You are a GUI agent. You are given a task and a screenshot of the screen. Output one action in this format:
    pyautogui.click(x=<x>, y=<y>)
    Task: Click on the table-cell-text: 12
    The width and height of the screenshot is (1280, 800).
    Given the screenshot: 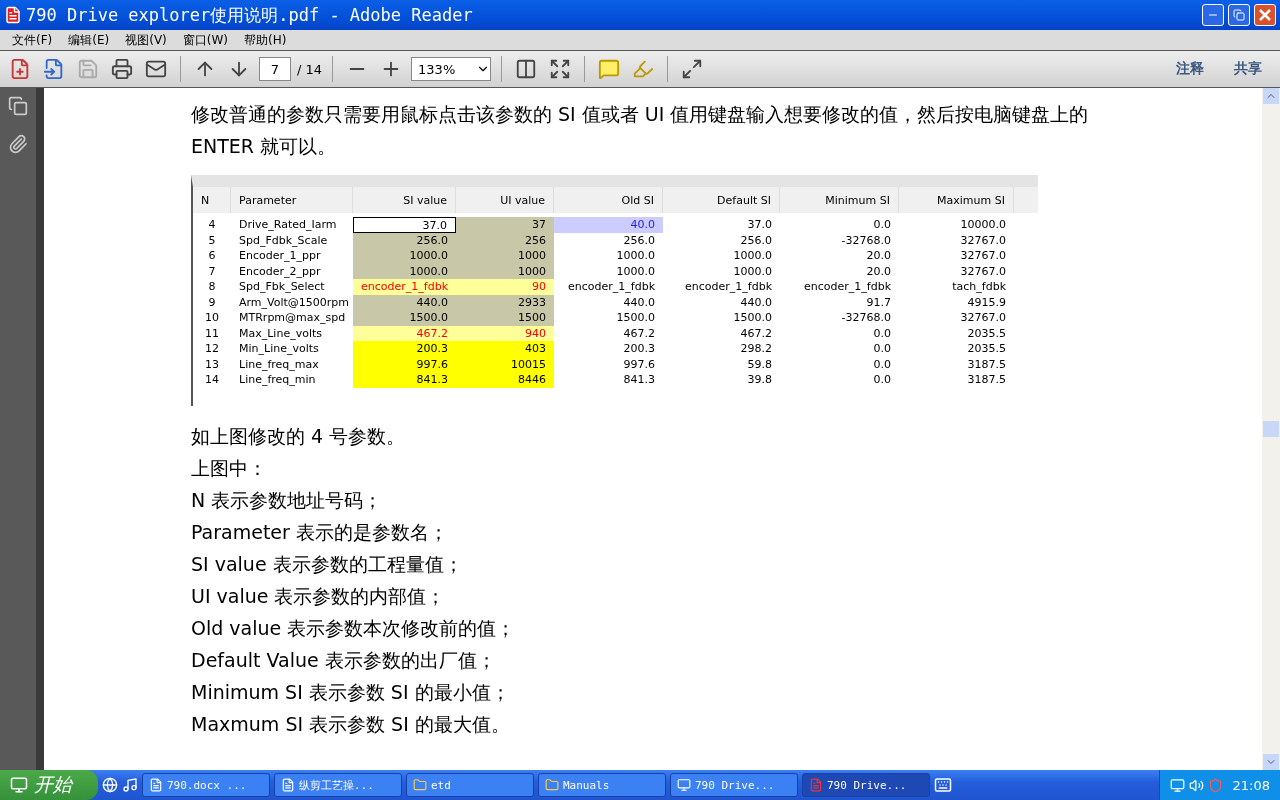 What is the action you would take?
    pyautogui.click(x=212, y=349)
    